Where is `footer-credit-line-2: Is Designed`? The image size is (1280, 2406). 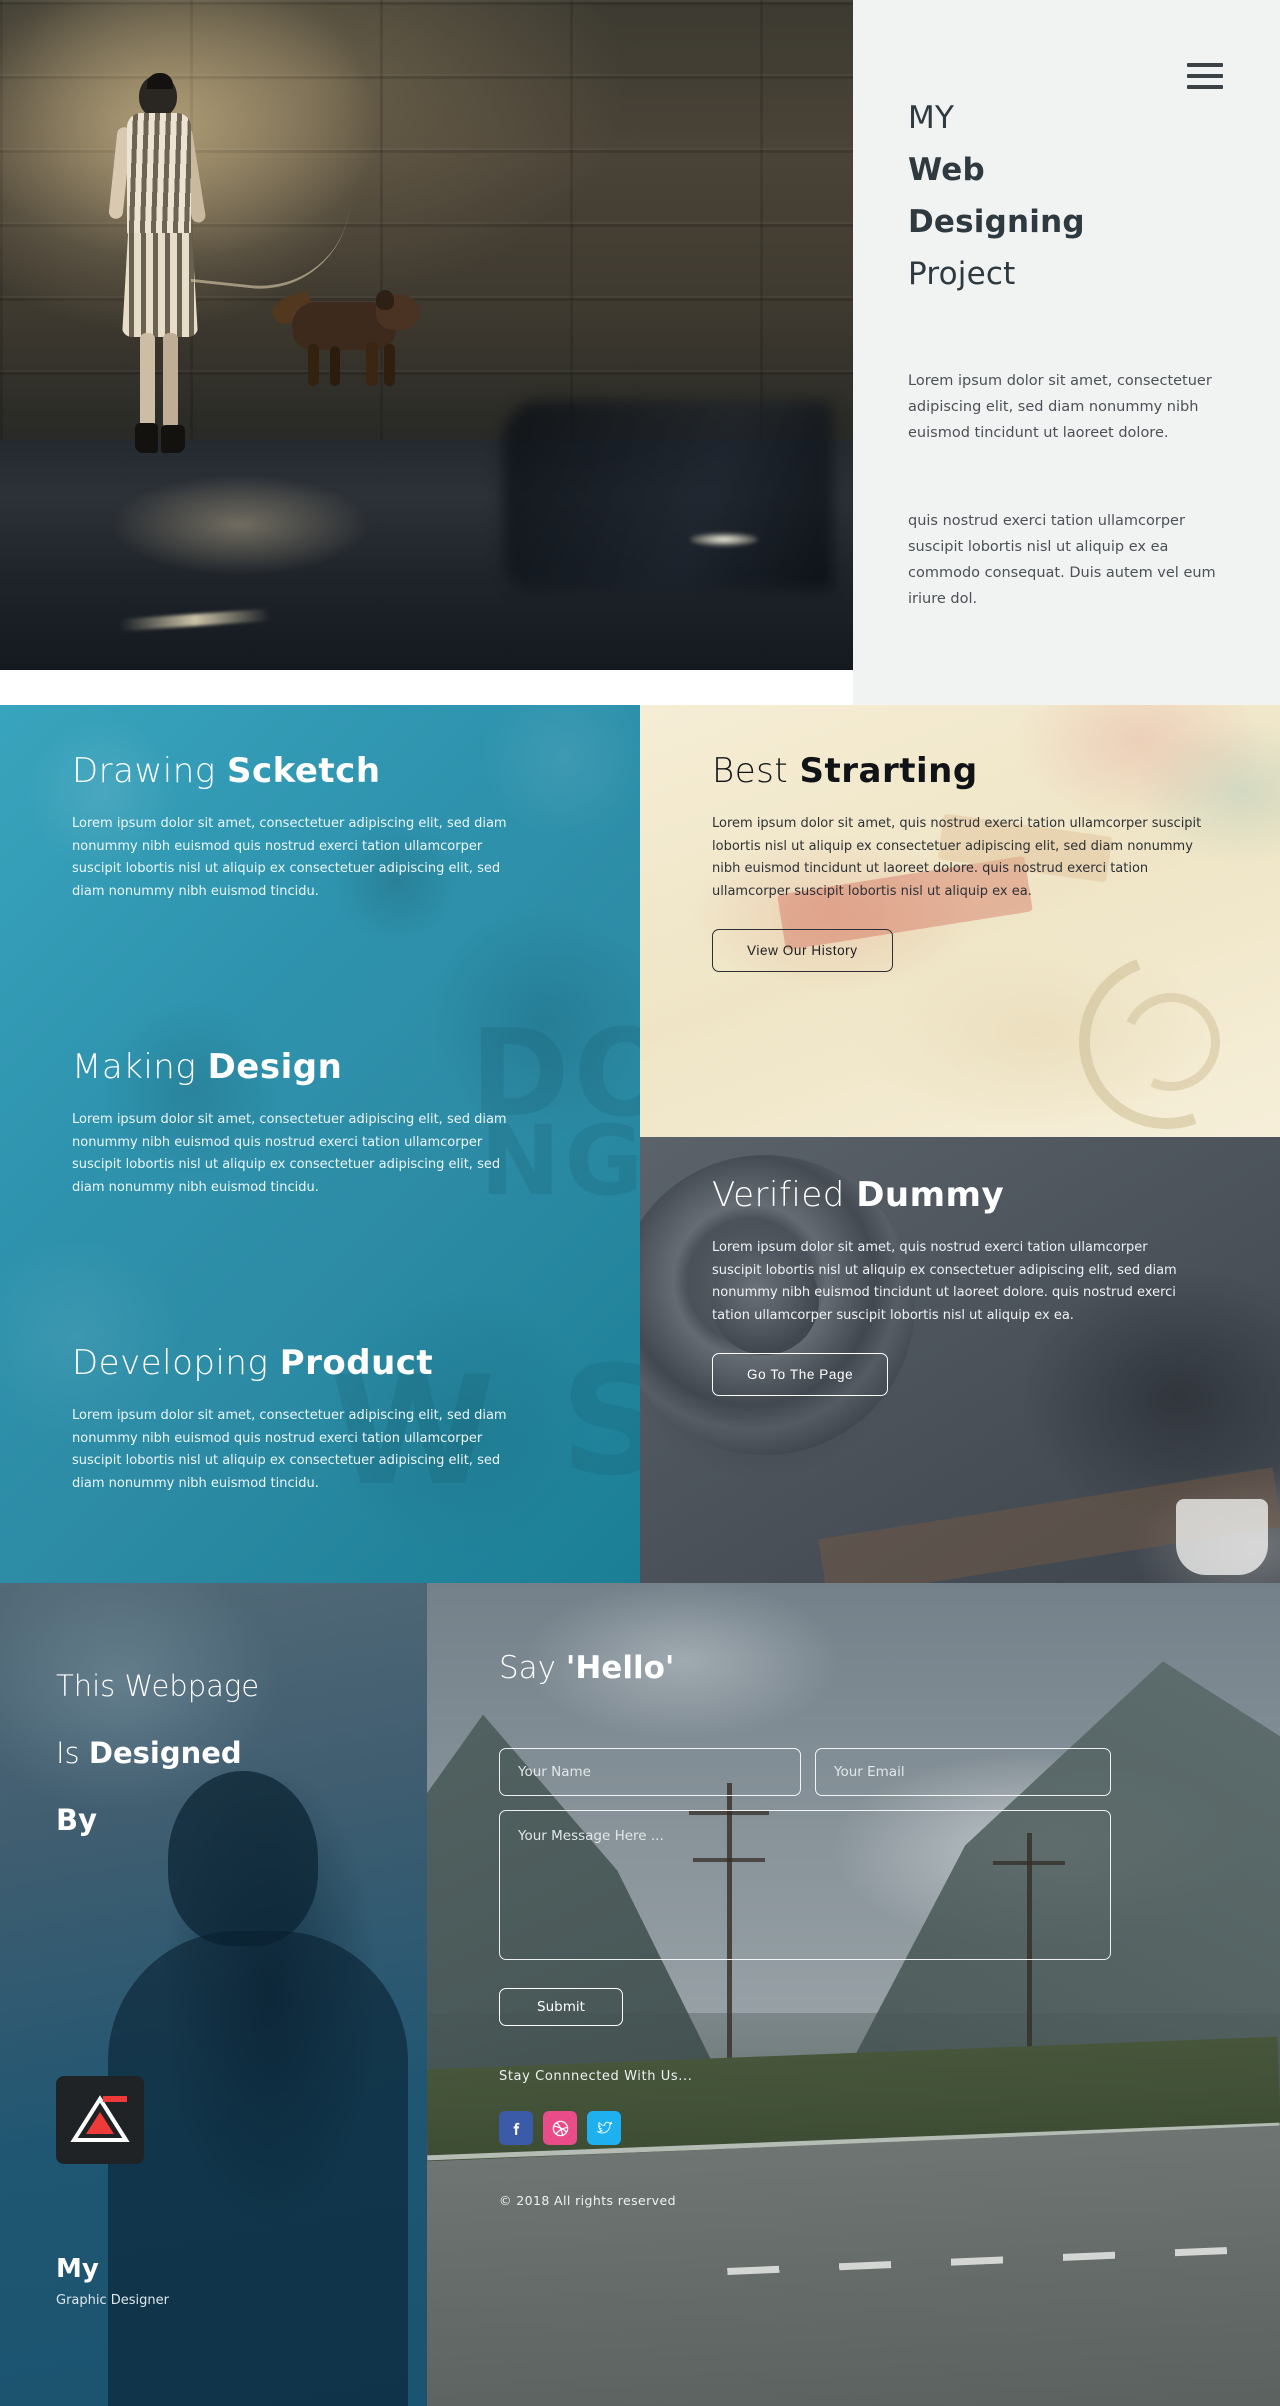 footer-credit-line-2: Is Designed is located at coordinates (221, 1753).